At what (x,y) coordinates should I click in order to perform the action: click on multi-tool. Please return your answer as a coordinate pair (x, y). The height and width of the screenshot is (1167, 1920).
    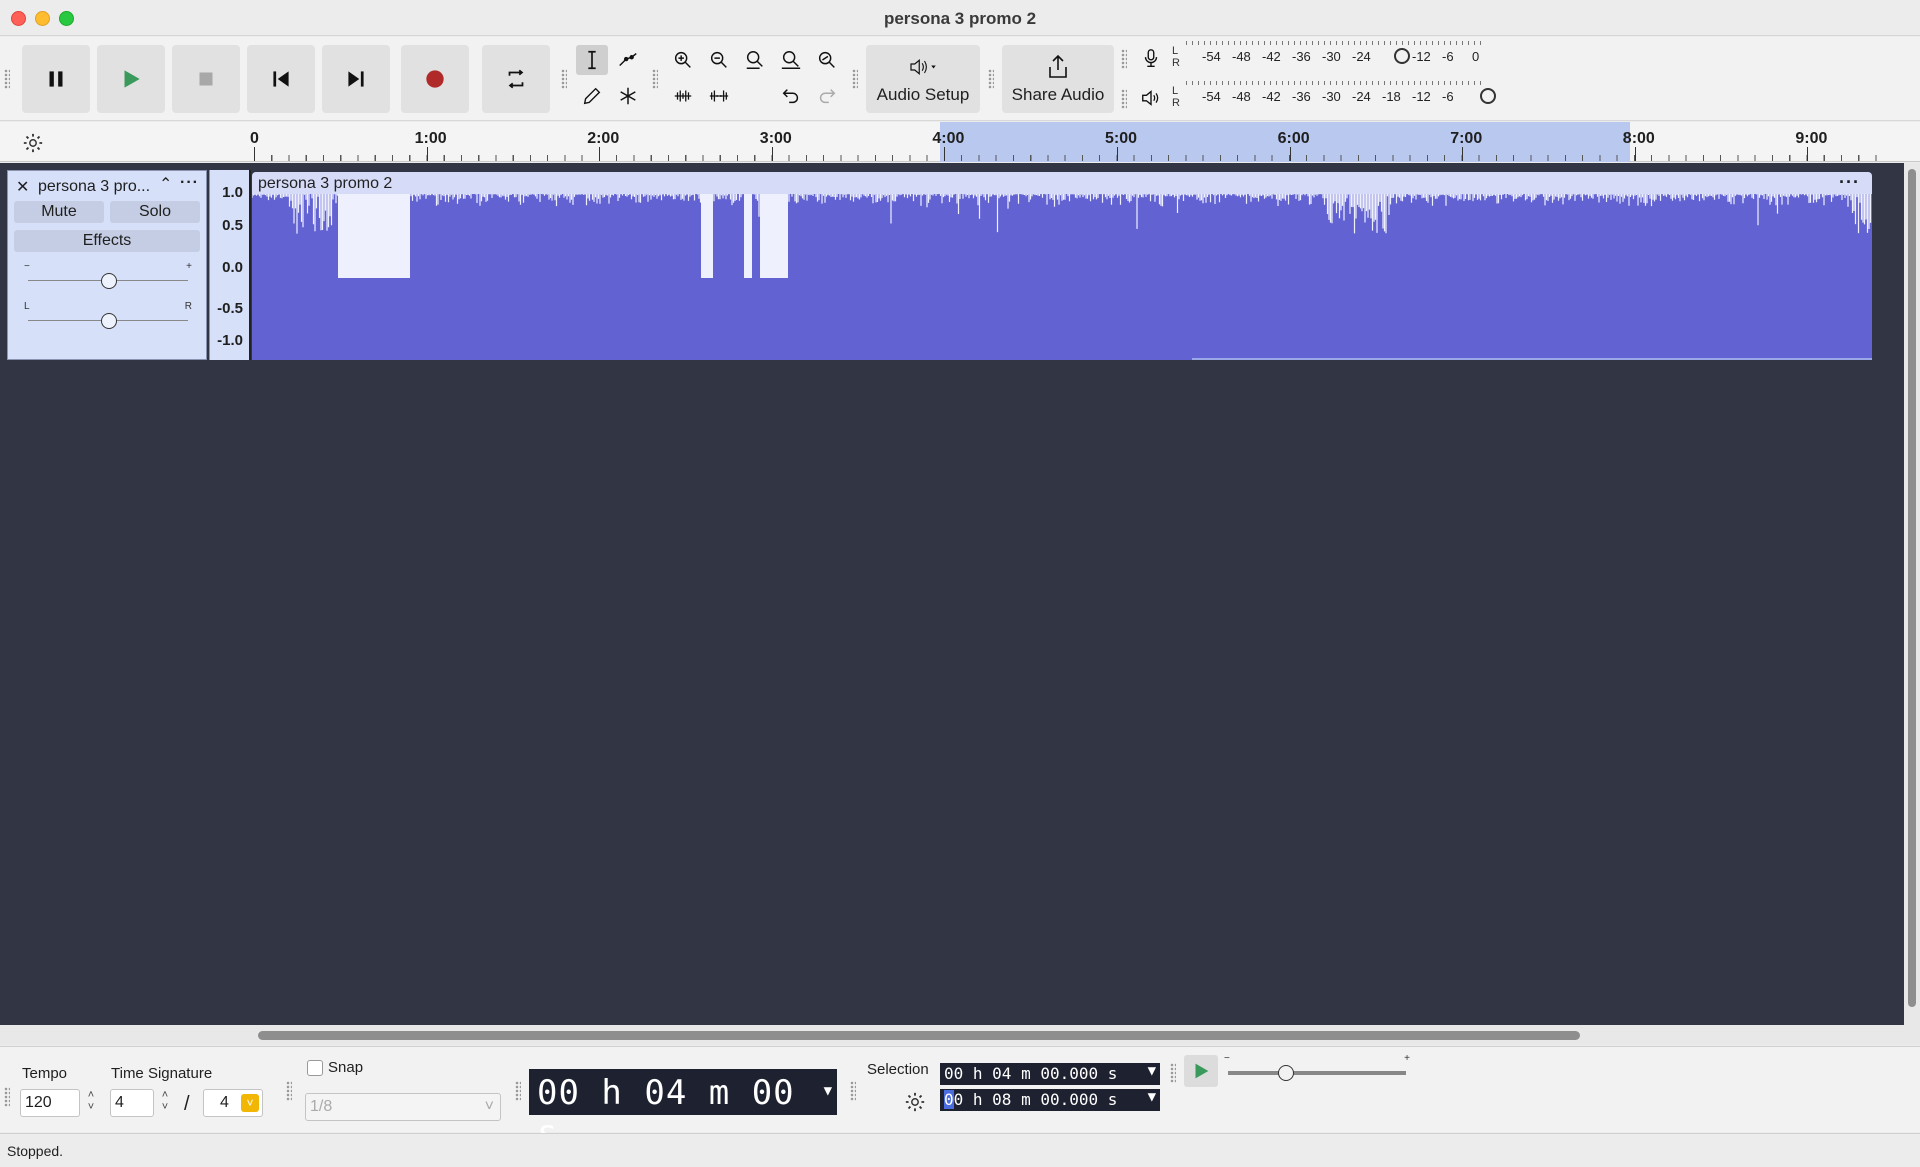
    Looking at the image, I should click on (628, 96).